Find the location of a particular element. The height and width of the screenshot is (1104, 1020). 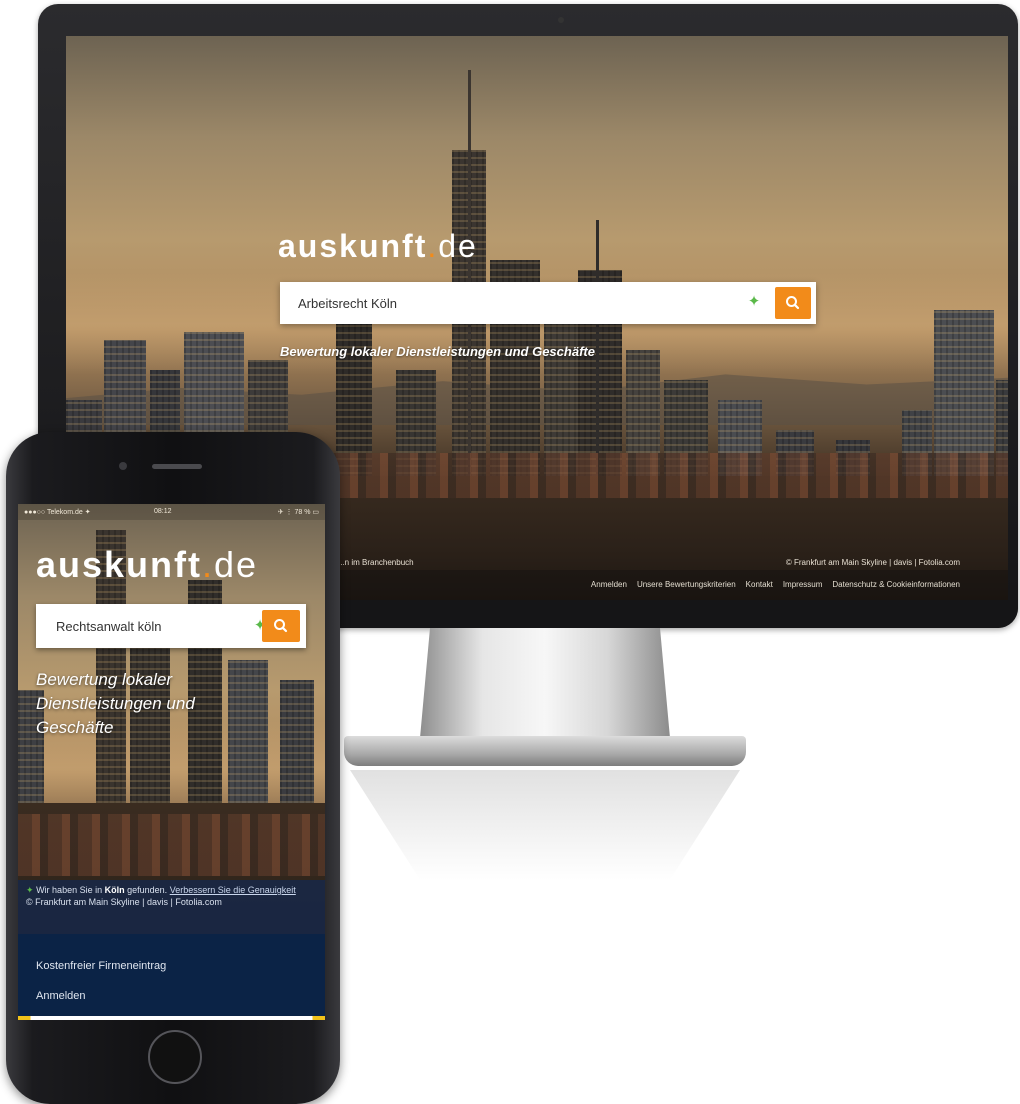

menu-bottom-bar is located at coordinates (171, 1018).